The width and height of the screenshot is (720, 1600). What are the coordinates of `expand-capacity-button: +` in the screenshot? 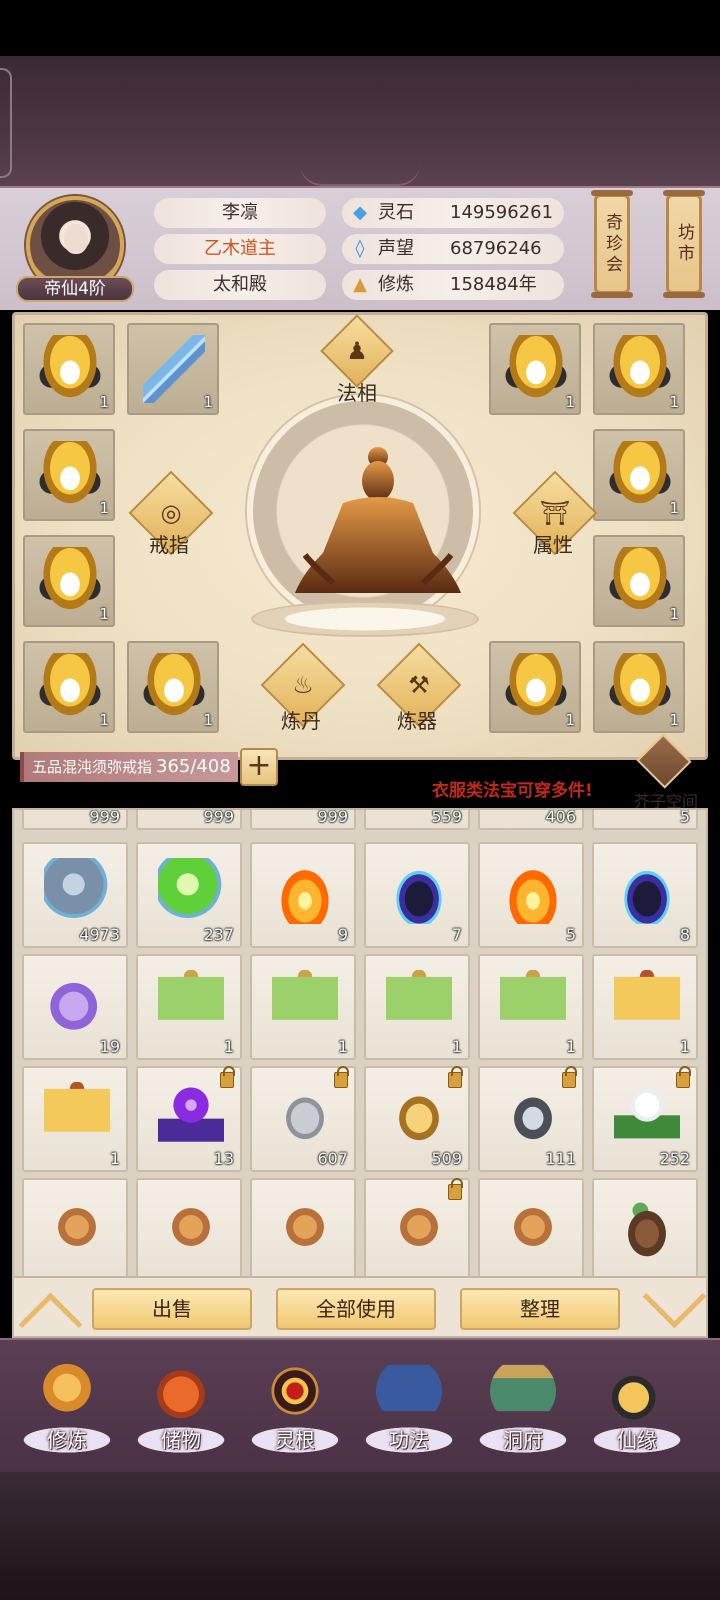 It's located at (259, 767).